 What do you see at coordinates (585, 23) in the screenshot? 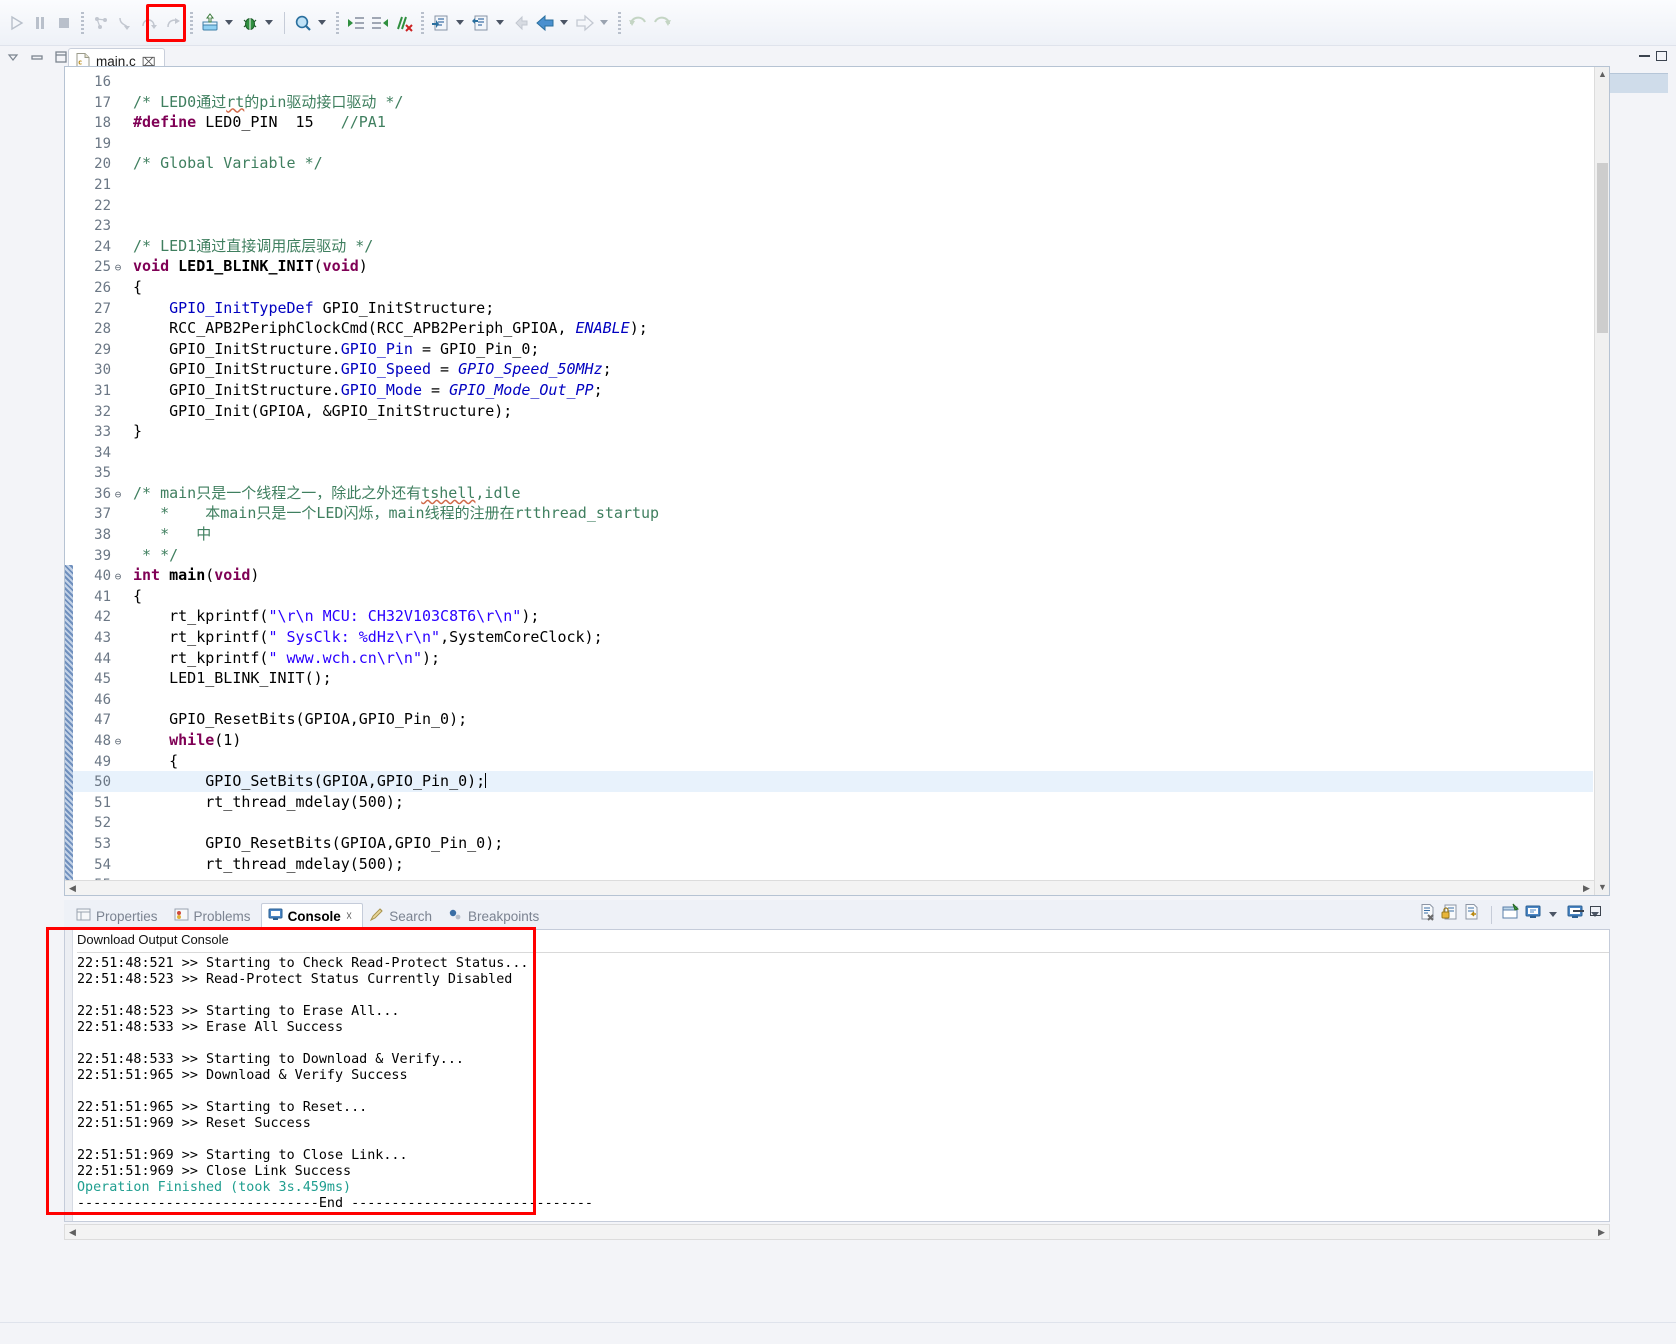
I see `forward-button` at bounding box center [585, 23].